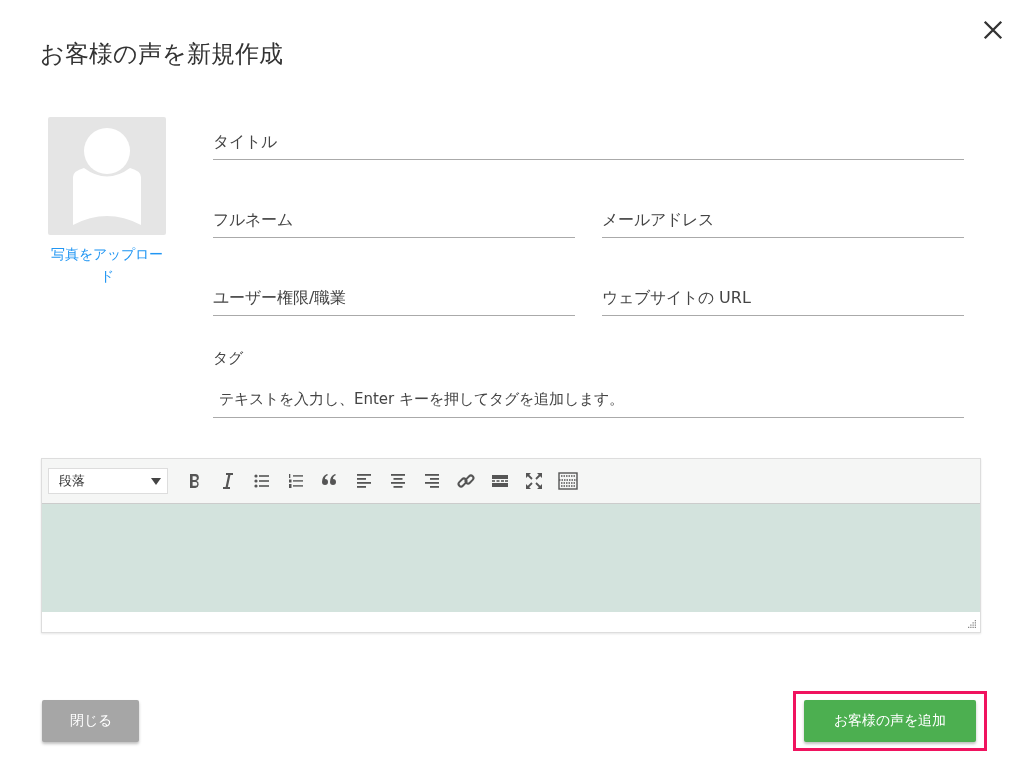 The width and height of the screenshot is (1024, 777). What do you see at coordinates (972, 624) in the screenshot?
I see `resize-handle-icon` at bounding box center [972, 624].